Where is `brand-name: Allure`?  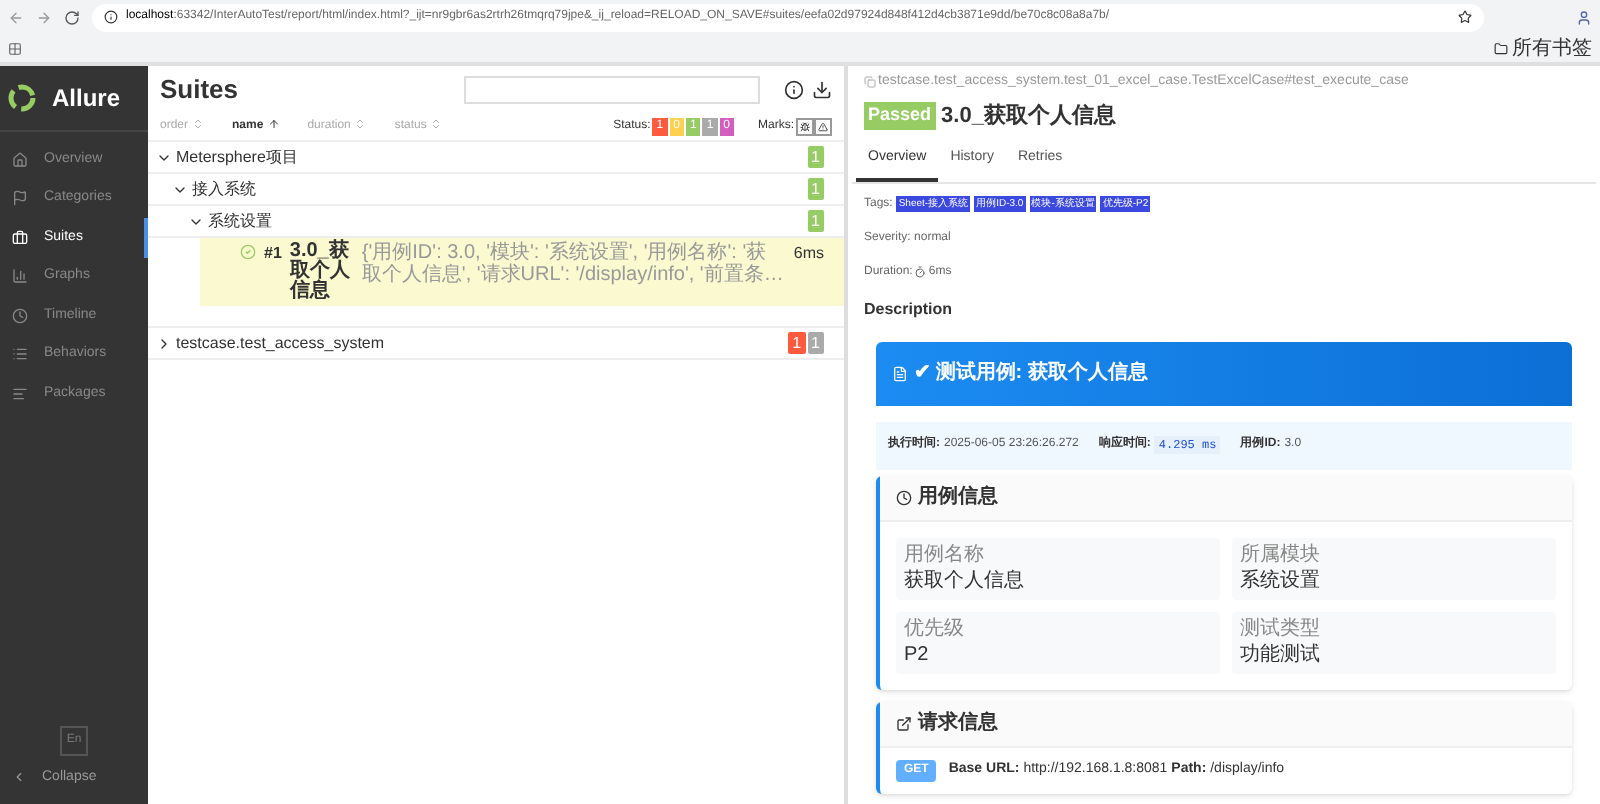 brand-name: Allure is located at coordinates (86, 99).